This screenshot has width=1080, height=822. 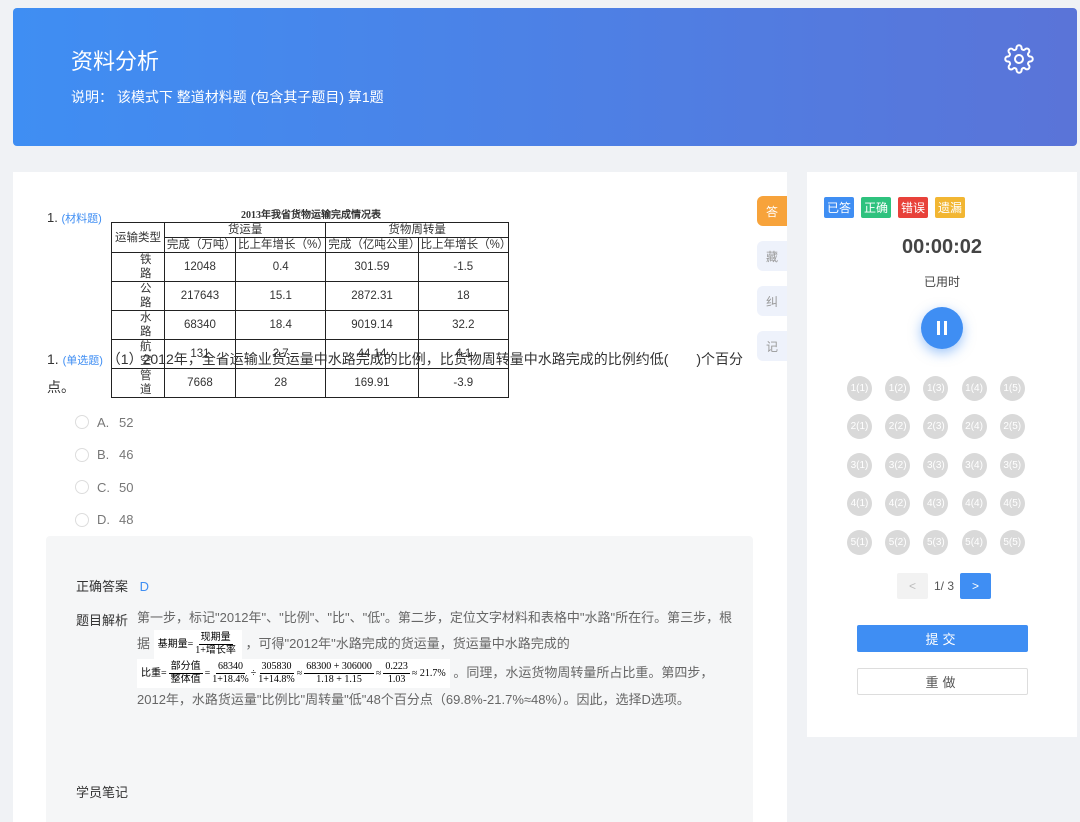 What do you see at coordinates (859, 504) in the screenshot?
I see `question-cell: 4(1)` at bounding box center [859, 504].